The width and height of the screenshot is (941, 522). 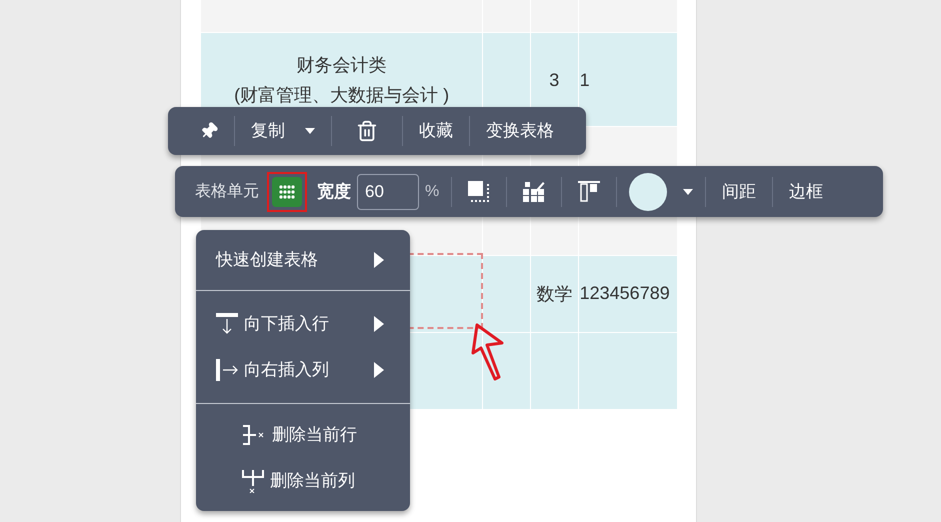 What do you see at coordinates (254, 434) in the screenshot?
I see `delete-row-icon` at bounding box center [254, 434].